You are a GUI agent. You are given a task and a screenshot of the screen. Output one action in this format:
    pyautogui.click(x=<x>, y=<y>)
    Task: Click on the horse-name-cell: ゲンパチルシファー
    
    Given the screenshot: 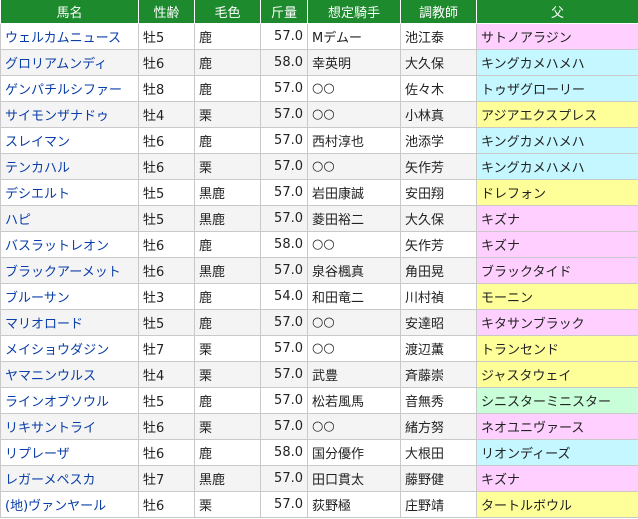 What is the action you would take?
    pyautogui.click(x=69, y=88)
    